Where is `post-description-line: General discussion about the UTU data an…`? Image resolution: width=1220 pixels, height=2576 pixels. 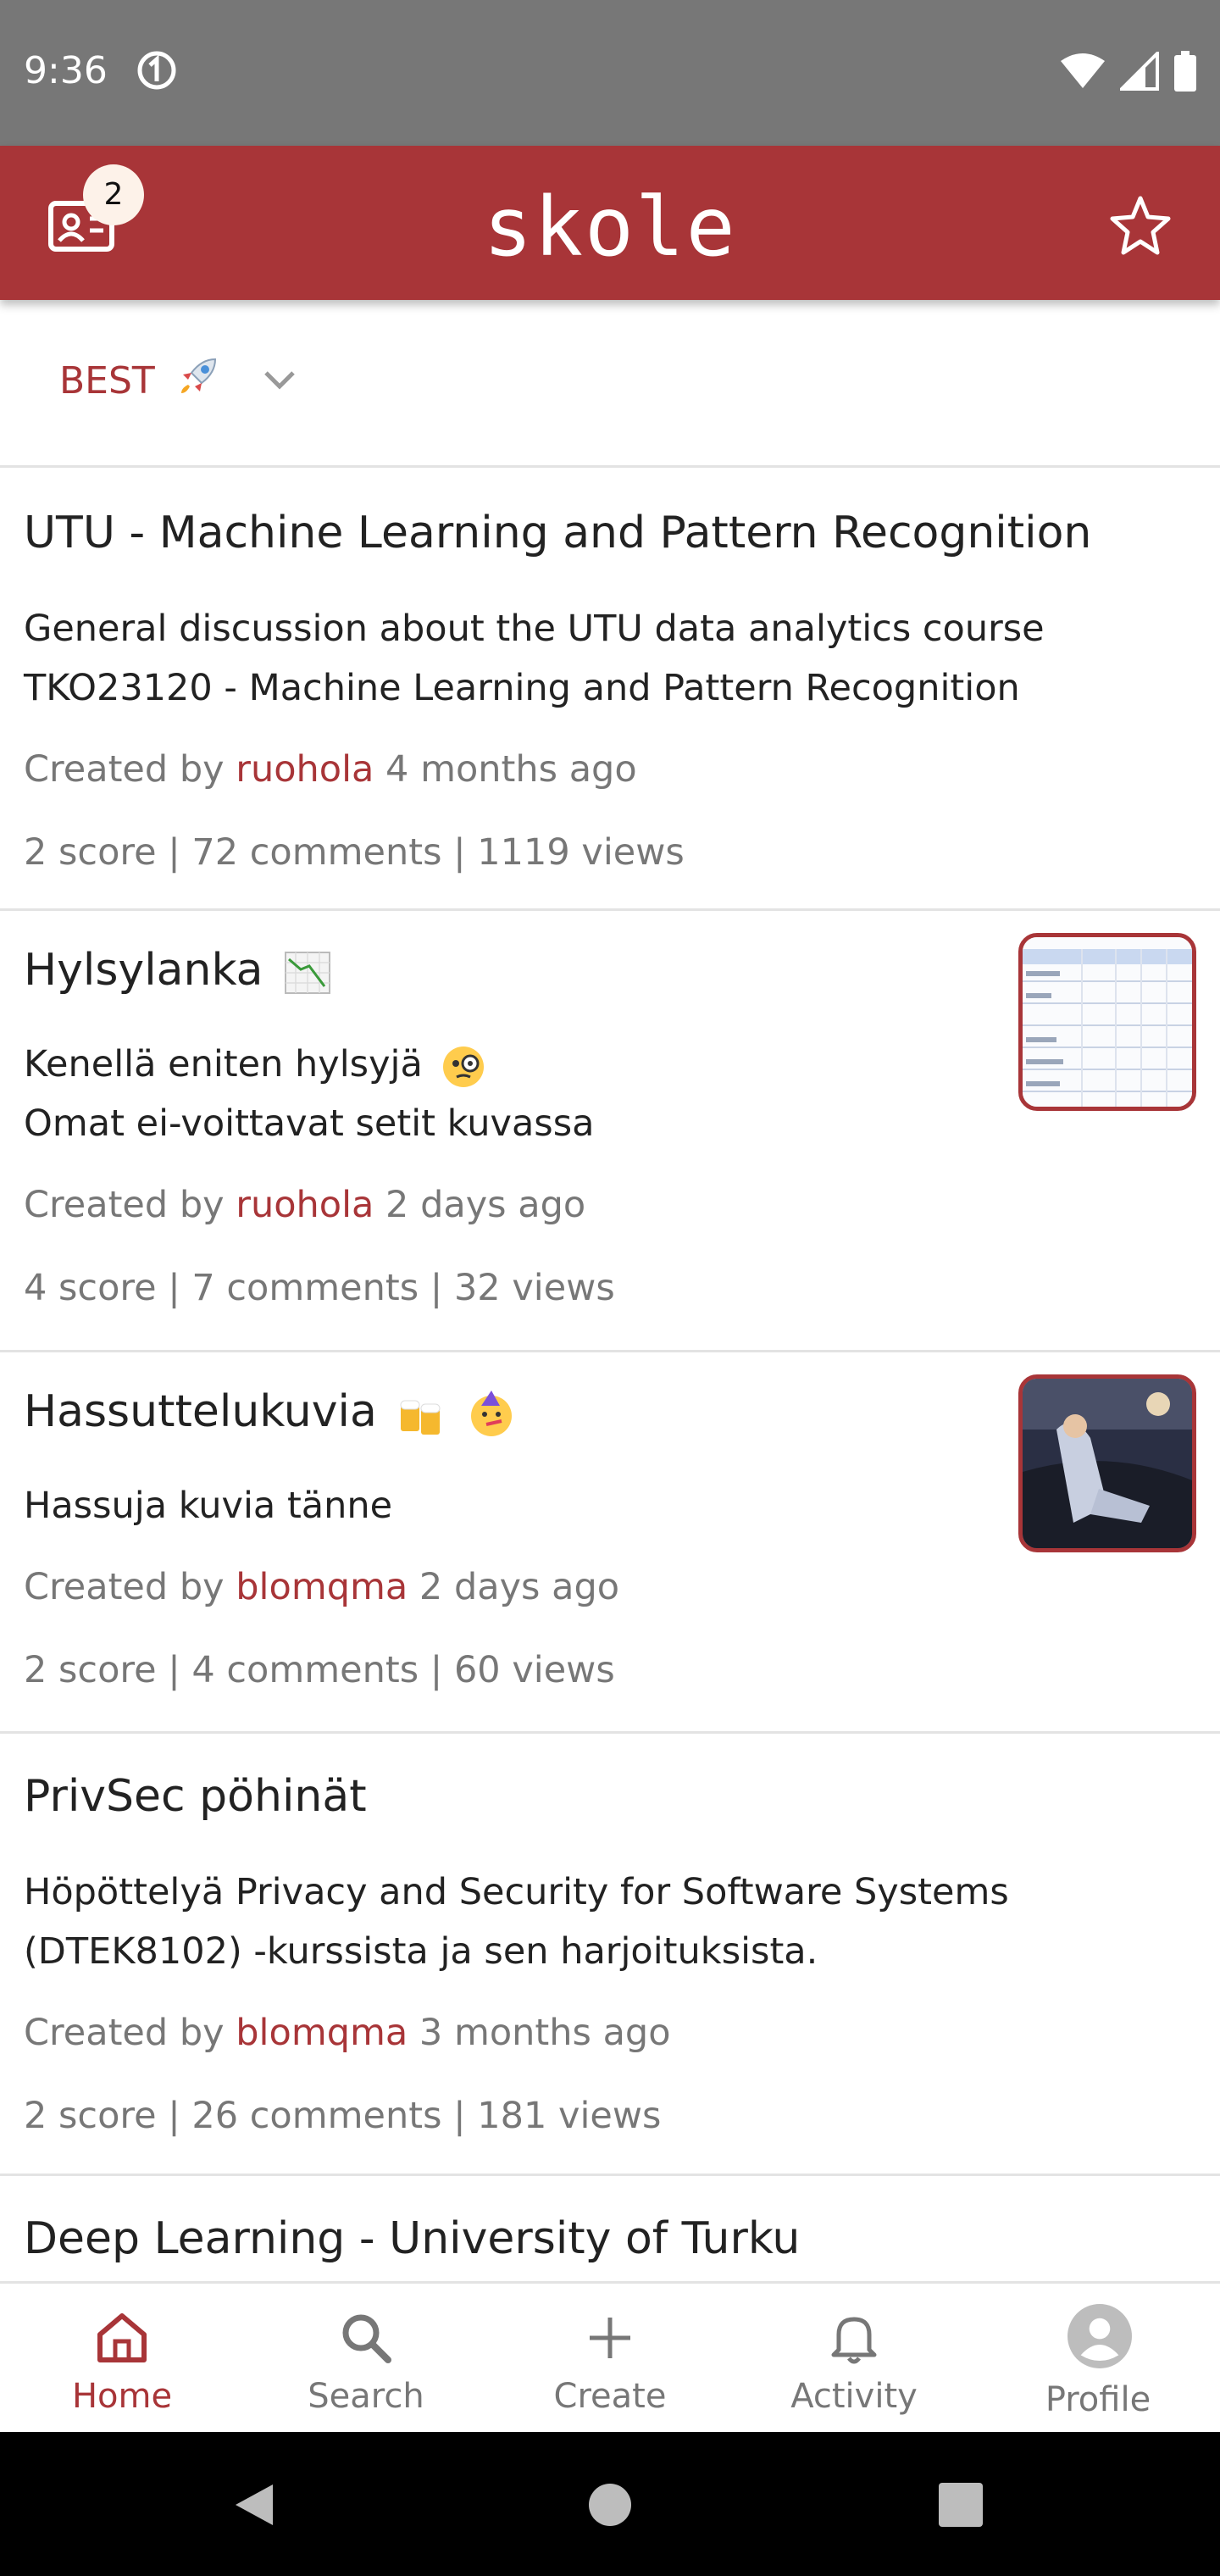 post-description-line: General discussion about the UTU data an… is located at coordinates (534, 629).